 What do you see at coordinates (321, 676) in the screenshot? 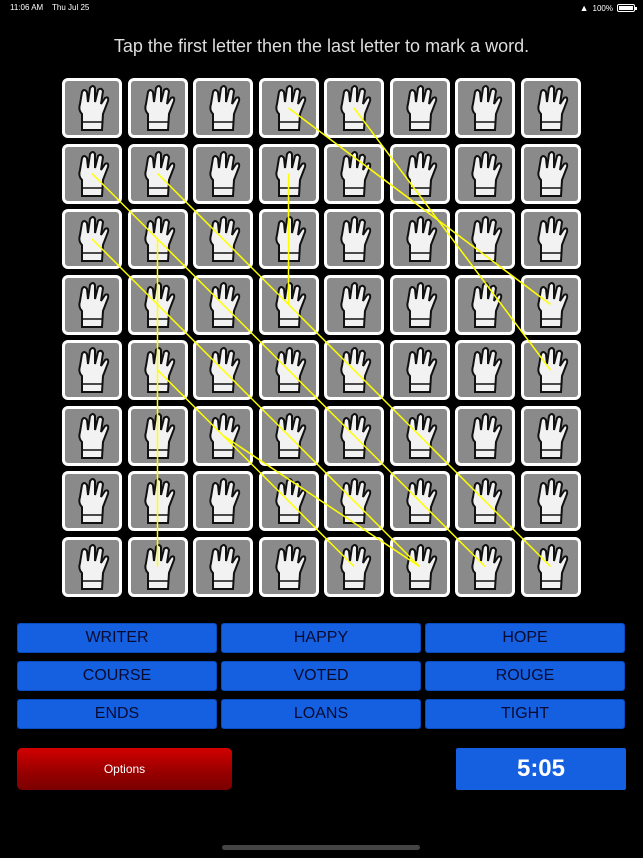
I see `word-button-voted: VOTED` at bounding box center [321, 676].